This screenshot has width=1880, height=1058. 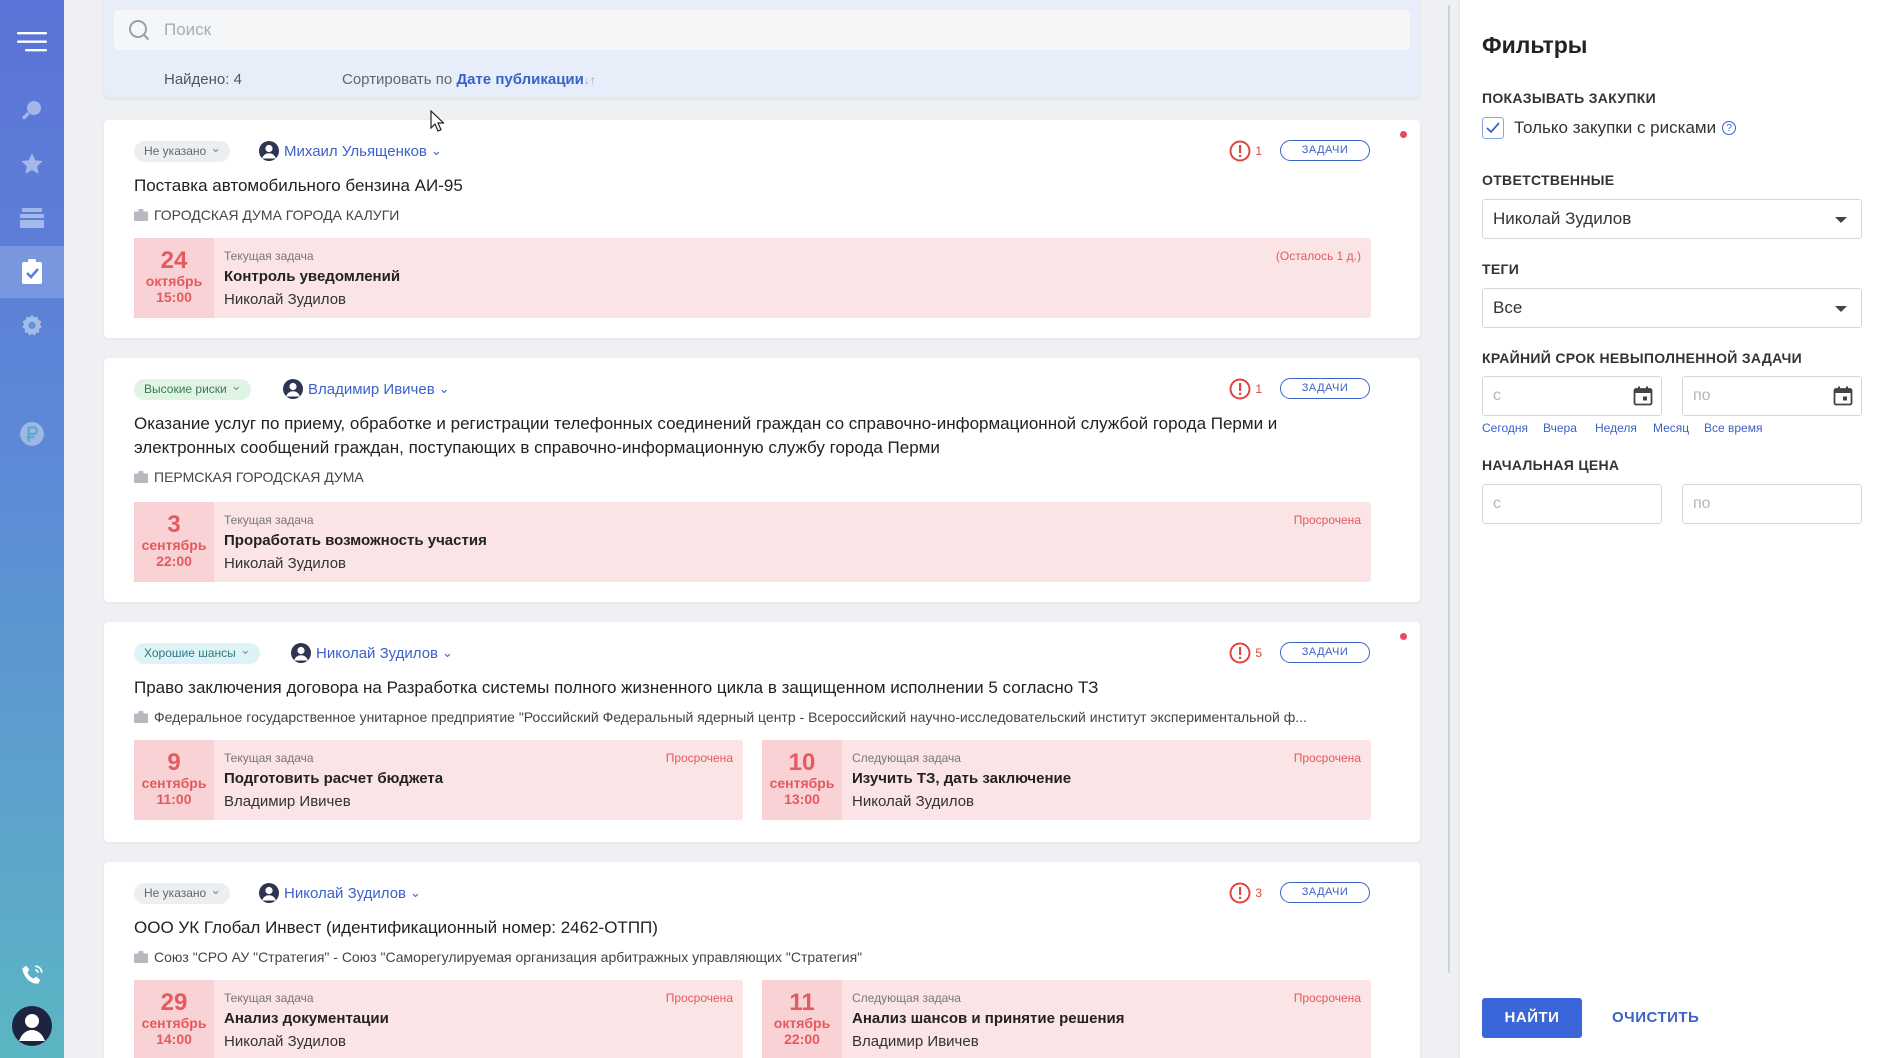 I want to click on avatar, so click(x=32, y=1026).